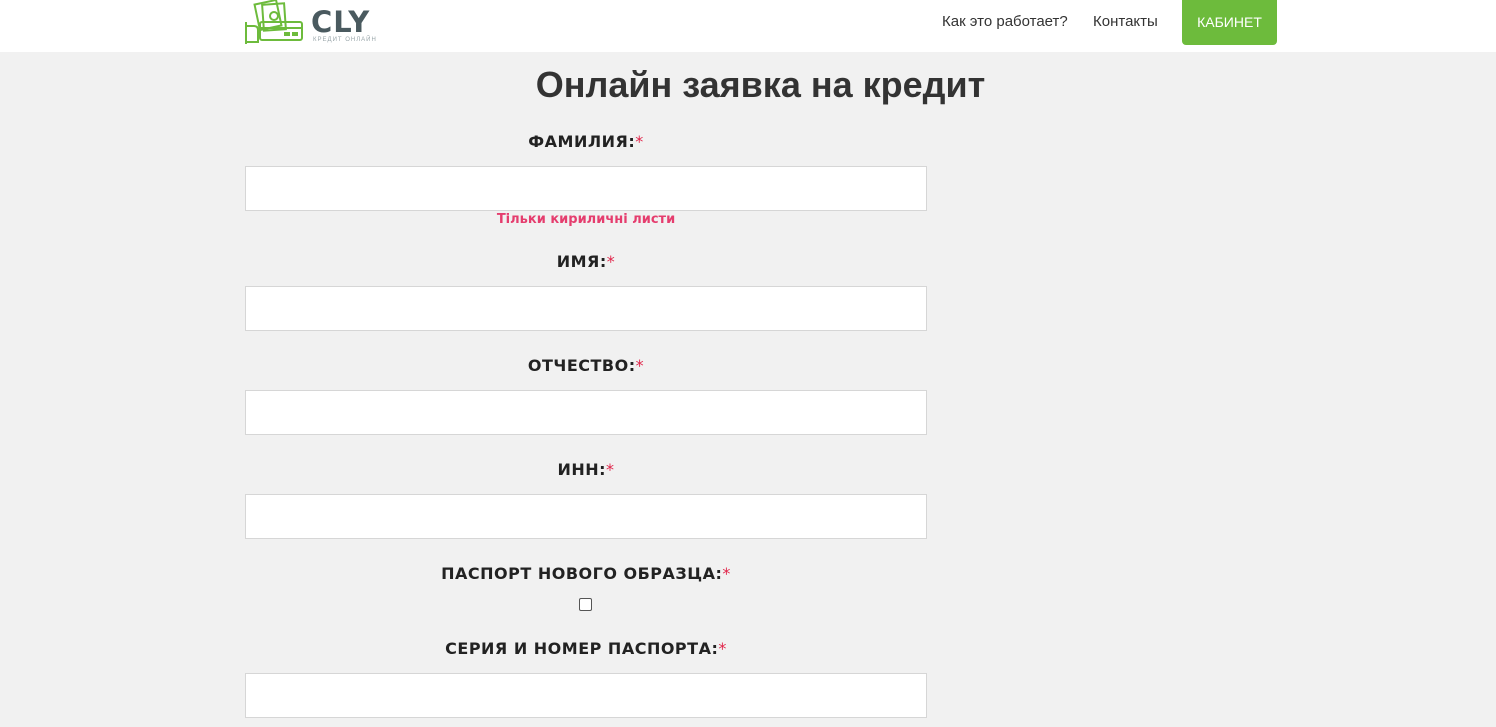  What do you see at coordinates (341, 22) in the screenshot?
I see `logo-text: CLY` at bounding box center [341, 22].